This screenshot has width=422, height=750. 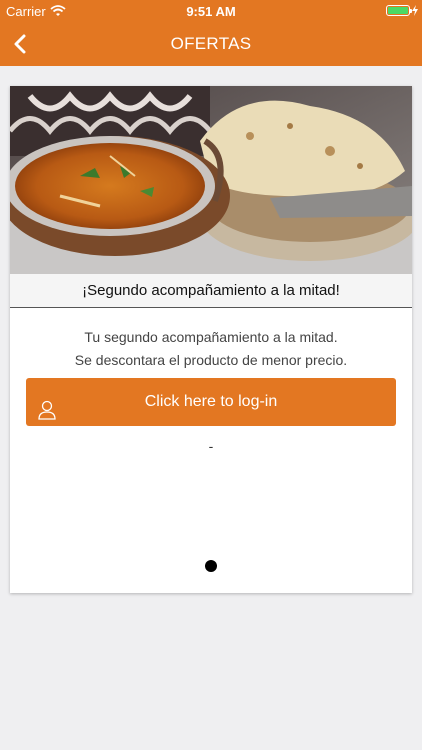 I want to click on back-button, so click(x=20, y=44).